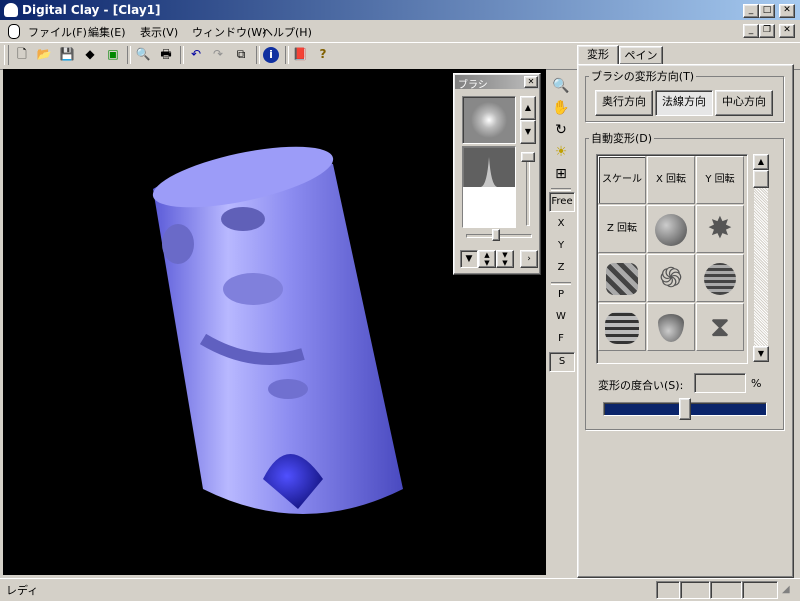 The height and width of the screenshot is (601, 800). Describe the element at coordinates (671, 327) in the screenshot. I see `drop-shape-icon` at that location.